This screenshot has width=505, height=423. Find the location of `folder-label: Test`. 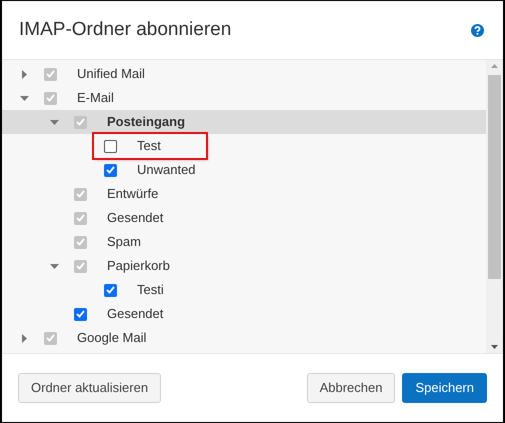

folder-label: Test is located at coordinates (149, 146).